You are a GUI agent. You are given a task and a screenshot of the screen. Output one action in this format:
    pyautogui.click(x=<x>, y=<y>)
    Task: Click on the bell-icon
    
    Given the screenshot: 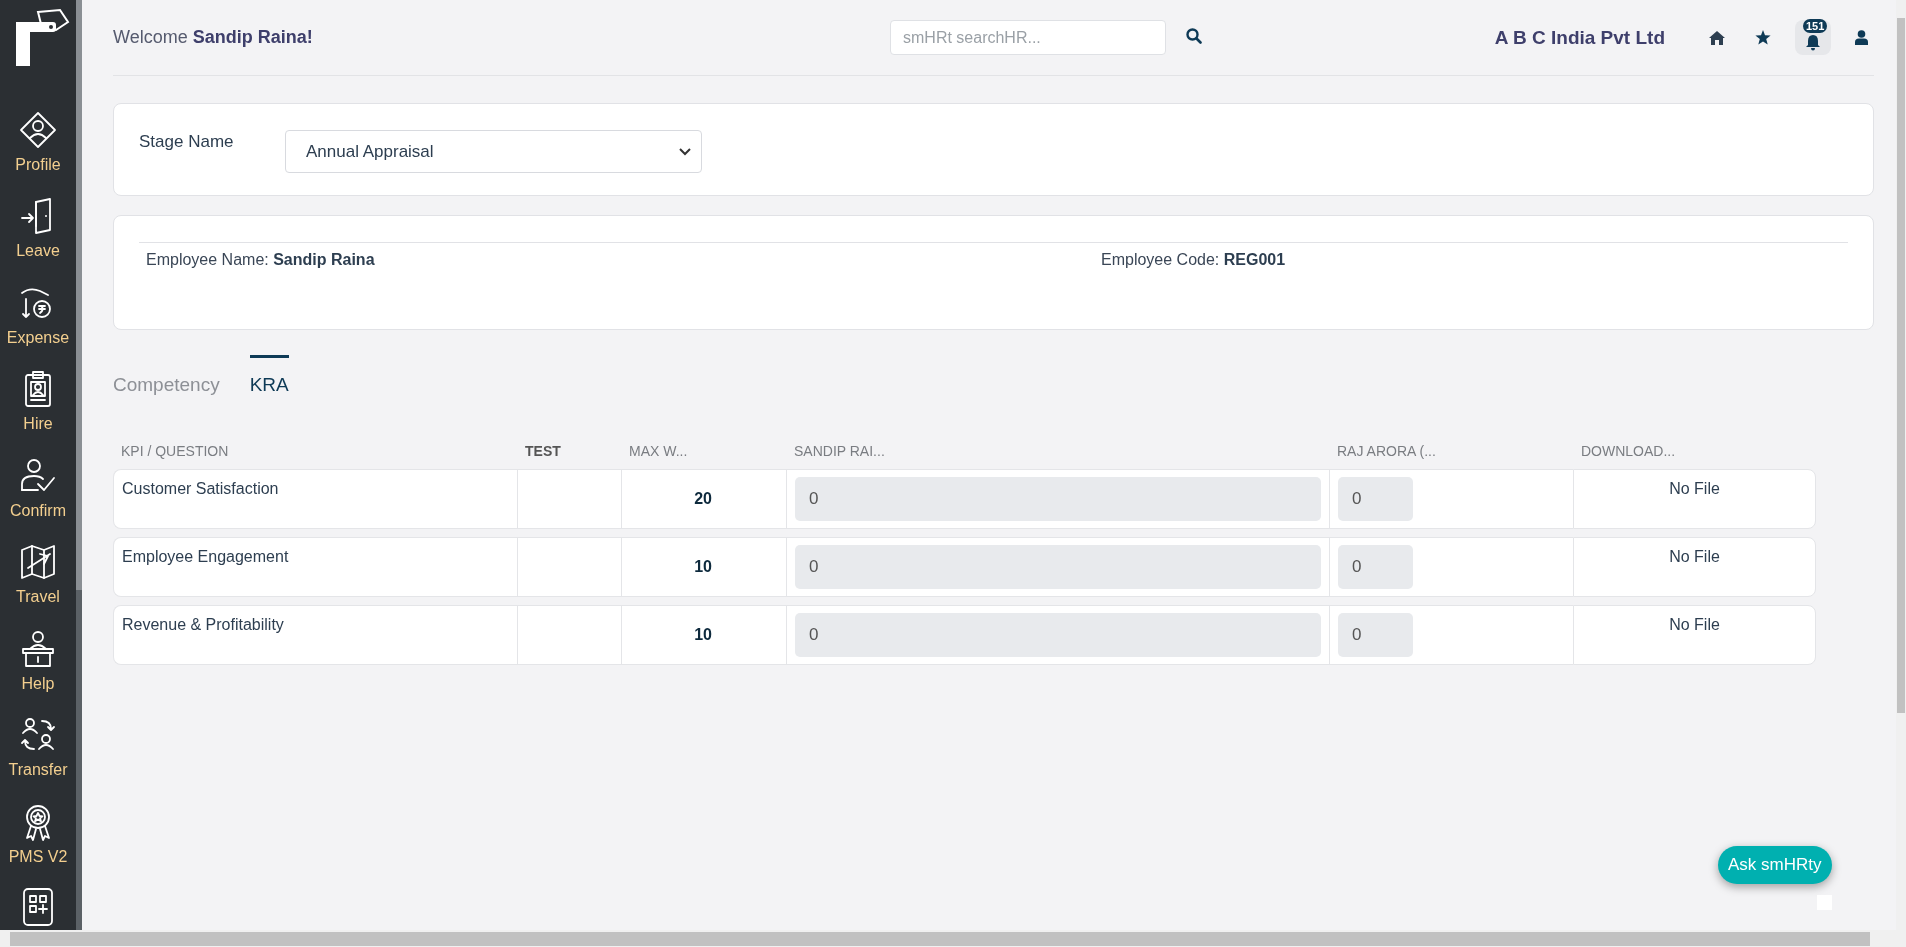 What is the action you would take?
    pyautogui.click(x=1813, y=42)
    